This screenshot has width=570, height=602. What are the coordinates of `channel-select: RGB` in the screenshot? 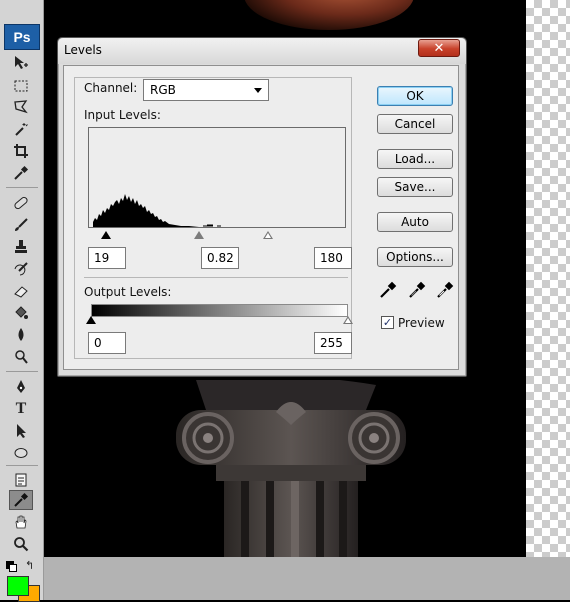 It's located at (206, 90).